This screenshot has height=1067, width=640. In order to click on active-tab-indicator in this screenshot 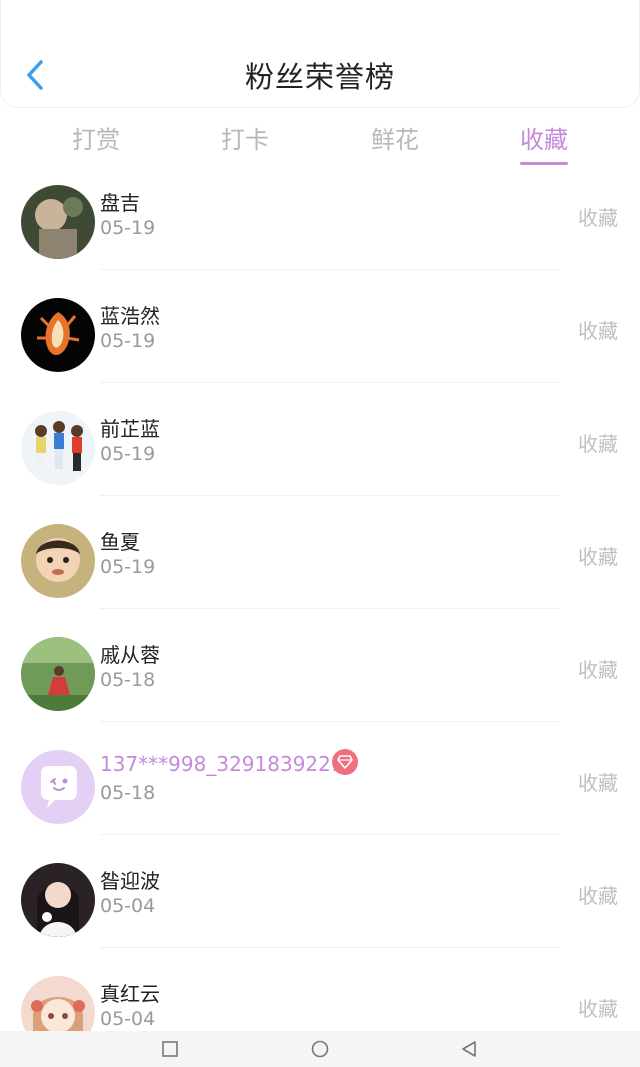, I will do `click(544, 163)`.